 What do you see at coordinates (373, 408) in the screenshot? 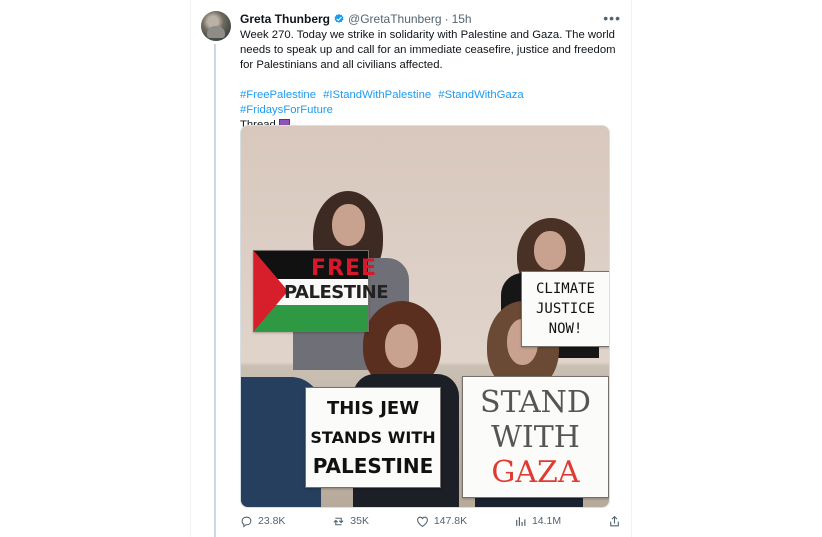
I see `jew-sign-line-1: THIS JEW` at bounding box center [373, 408].